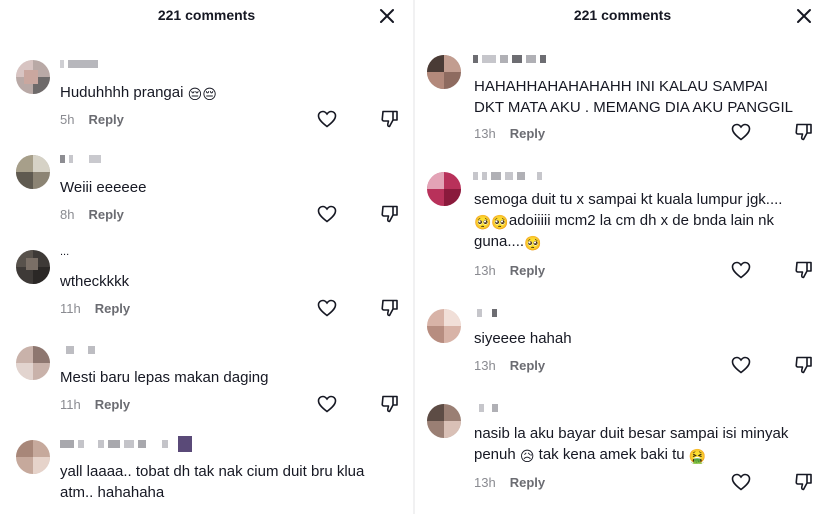  I want to click on emoji-pleading: 🥺, so click(533, 244).